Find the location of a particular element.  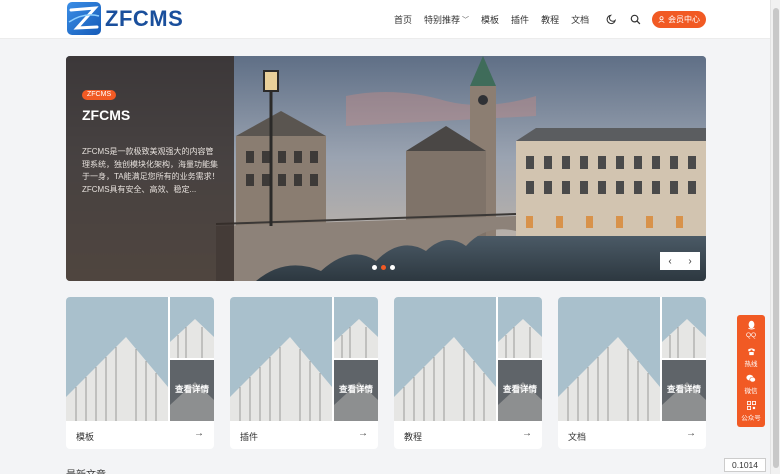

scrollbar-thumb is located at coordinates (776, 238).